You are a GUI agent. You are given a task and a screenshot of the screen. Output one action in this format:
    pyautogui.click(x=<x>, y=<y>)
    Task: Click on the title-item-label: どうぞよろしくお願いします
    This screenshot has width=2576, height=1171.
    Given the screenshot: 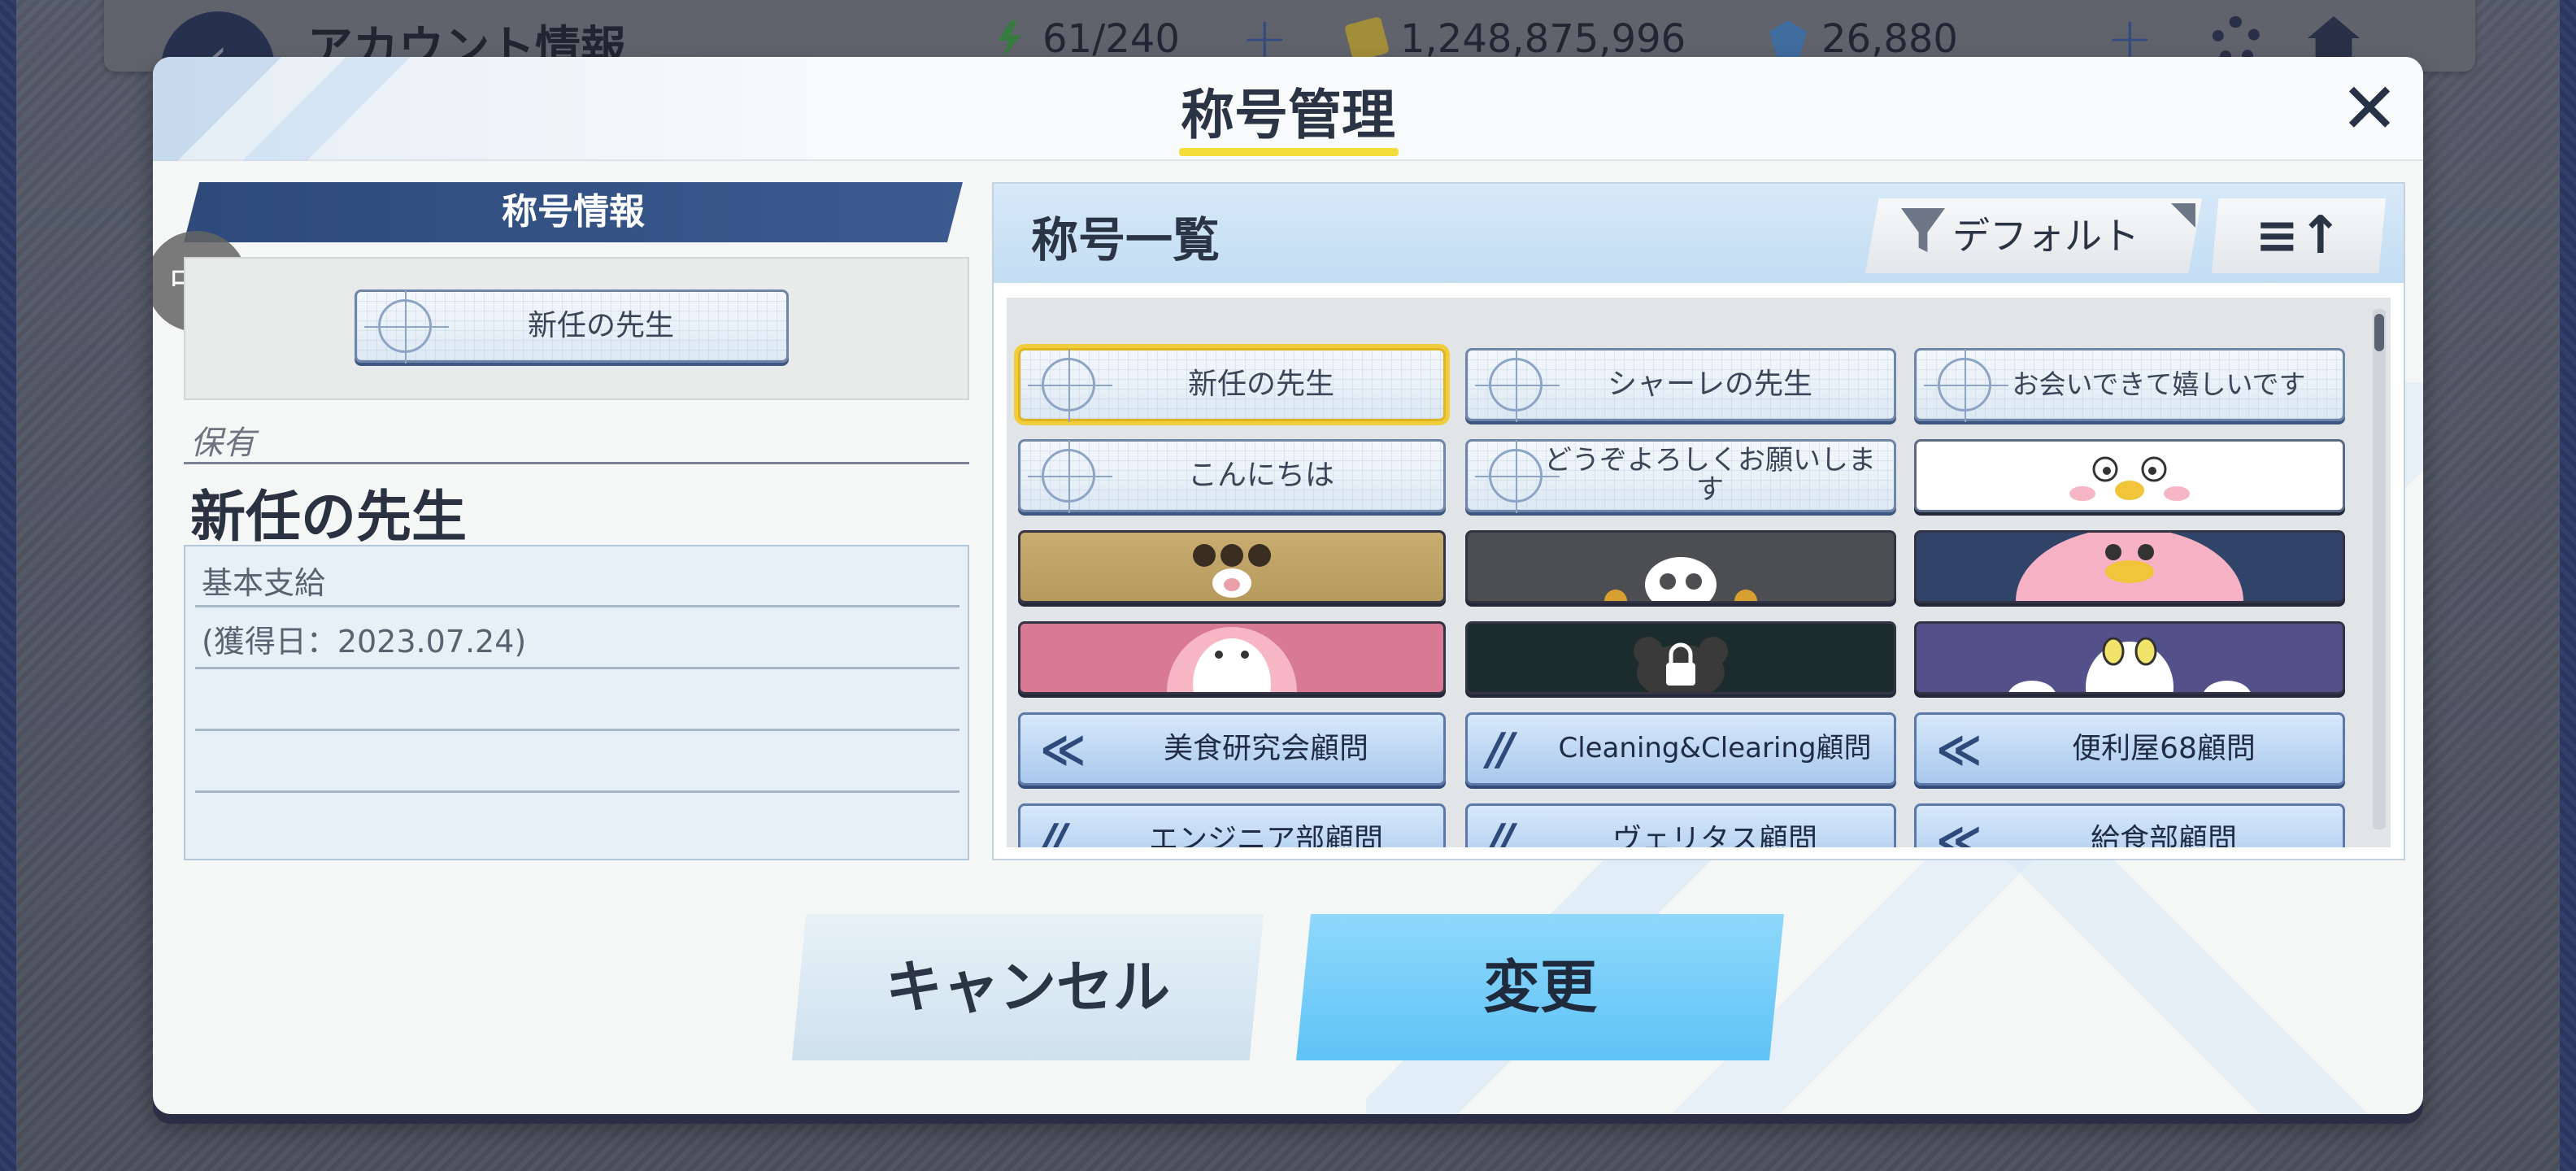 What is the action you would take?
    pyautogui.click(x=1710, y=475)
    